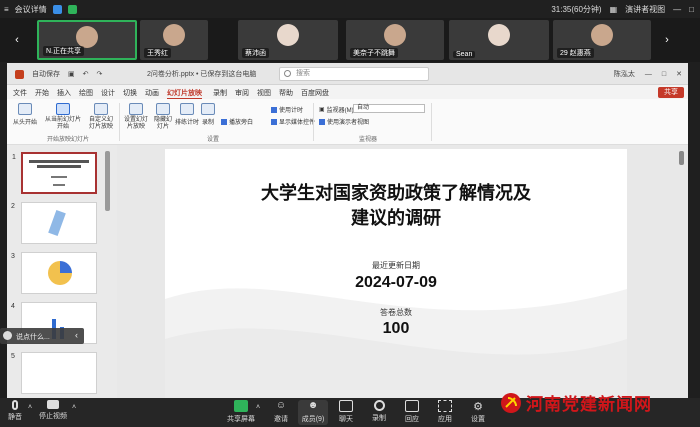 Image resolution: width=700 pixels, height=427 pixels. I want to click on apps-button: 应用, so click(445, 412).